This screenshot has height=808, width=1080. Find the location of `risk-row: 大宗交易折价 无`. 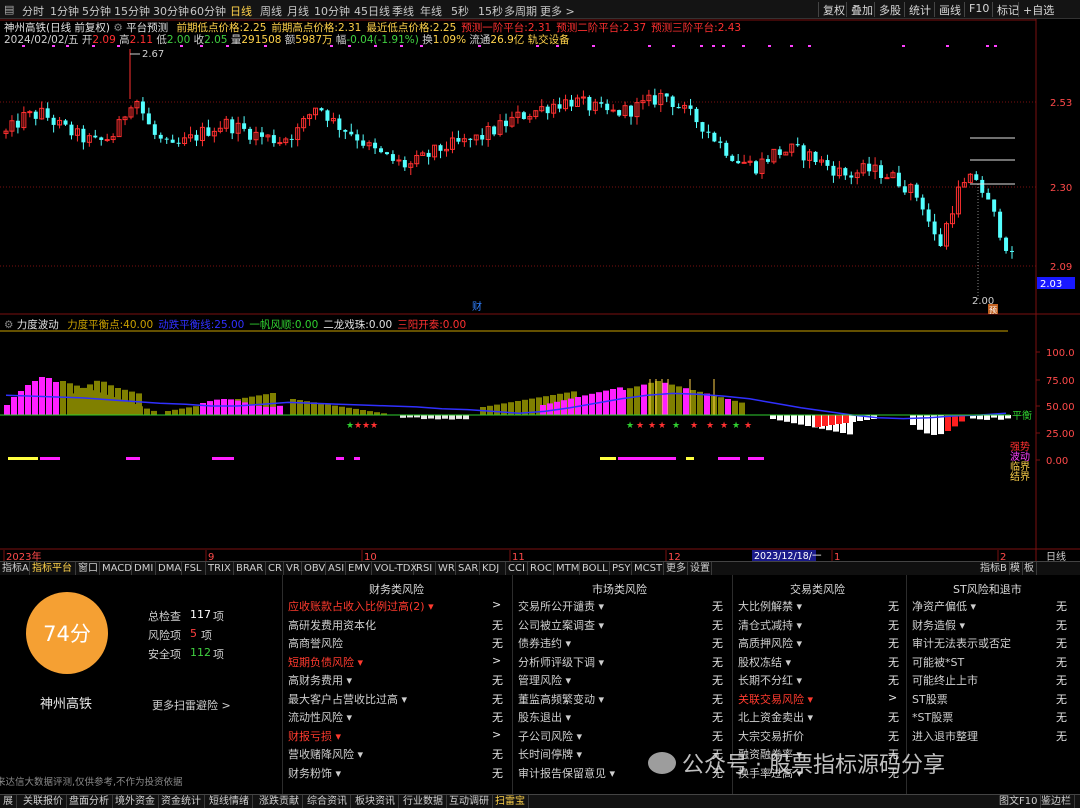

risk-row: 大宗交易折价 无 is located at coordinates (821, 737).